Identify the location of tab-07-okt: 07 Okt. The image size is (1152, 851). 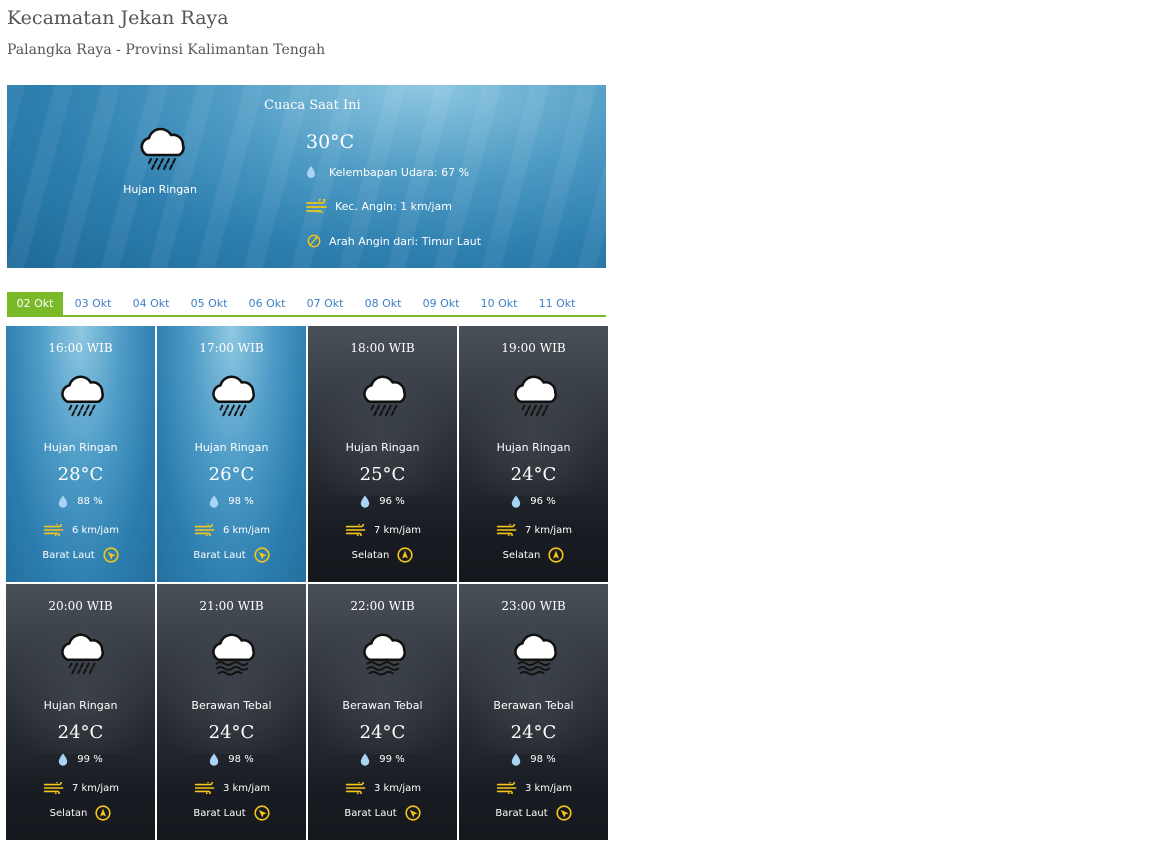
(325, 303).